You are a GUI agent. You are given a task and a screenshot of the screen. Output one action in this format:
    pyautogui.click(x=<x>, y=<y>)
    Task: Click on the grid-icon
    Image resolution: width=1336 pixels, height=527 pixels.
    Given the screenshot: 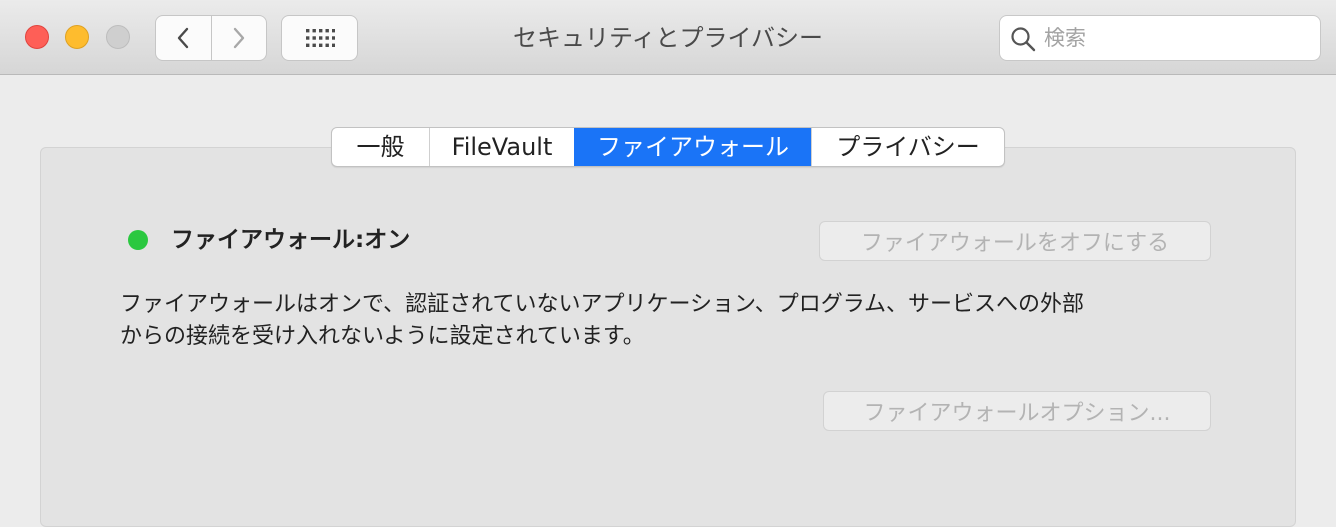 What is the action you would take?
    pyautogui.click(x=320, y=38)
    